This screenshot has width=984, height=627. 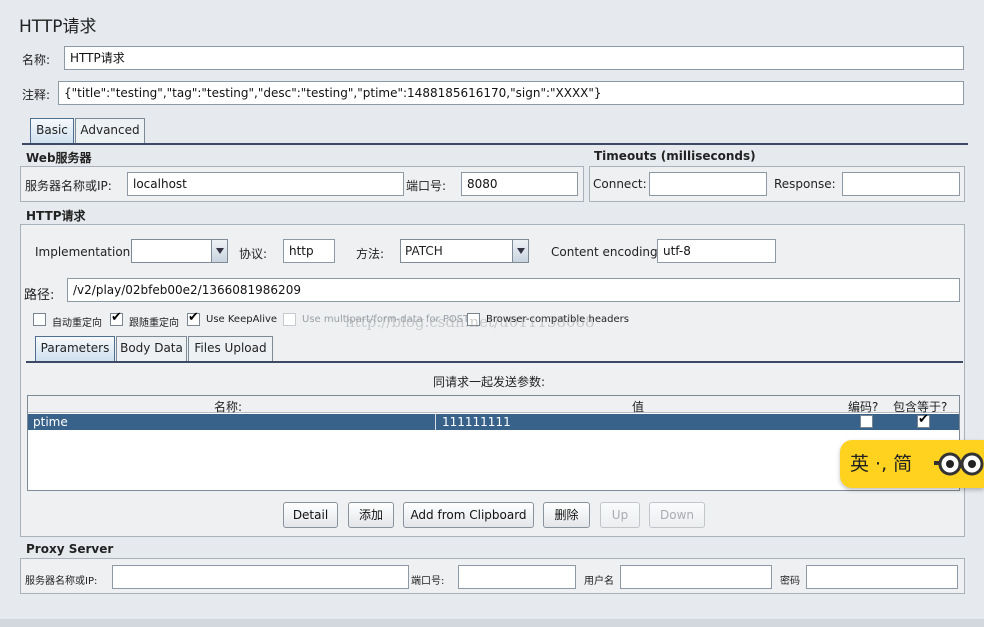 What do you see at coordinates (56, 216) in the screenshot?
I see `http-request-title: HTTP请求` at bounding box center [56, 216].